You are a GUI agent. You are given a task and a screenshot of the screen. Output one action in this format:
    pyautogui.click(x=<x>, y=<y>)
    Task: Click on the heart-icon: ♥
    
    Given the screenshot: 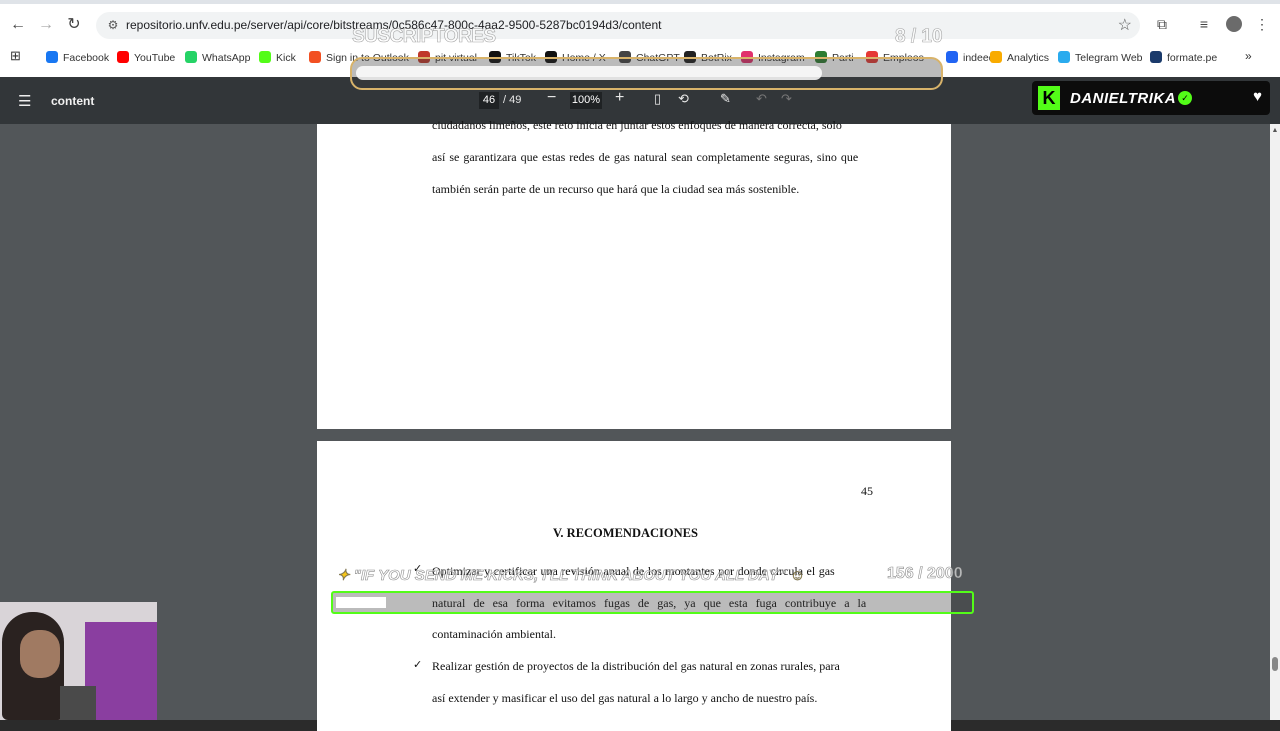 What is the action you would take?
    pyautogui.click(x=1257, y=96)
    